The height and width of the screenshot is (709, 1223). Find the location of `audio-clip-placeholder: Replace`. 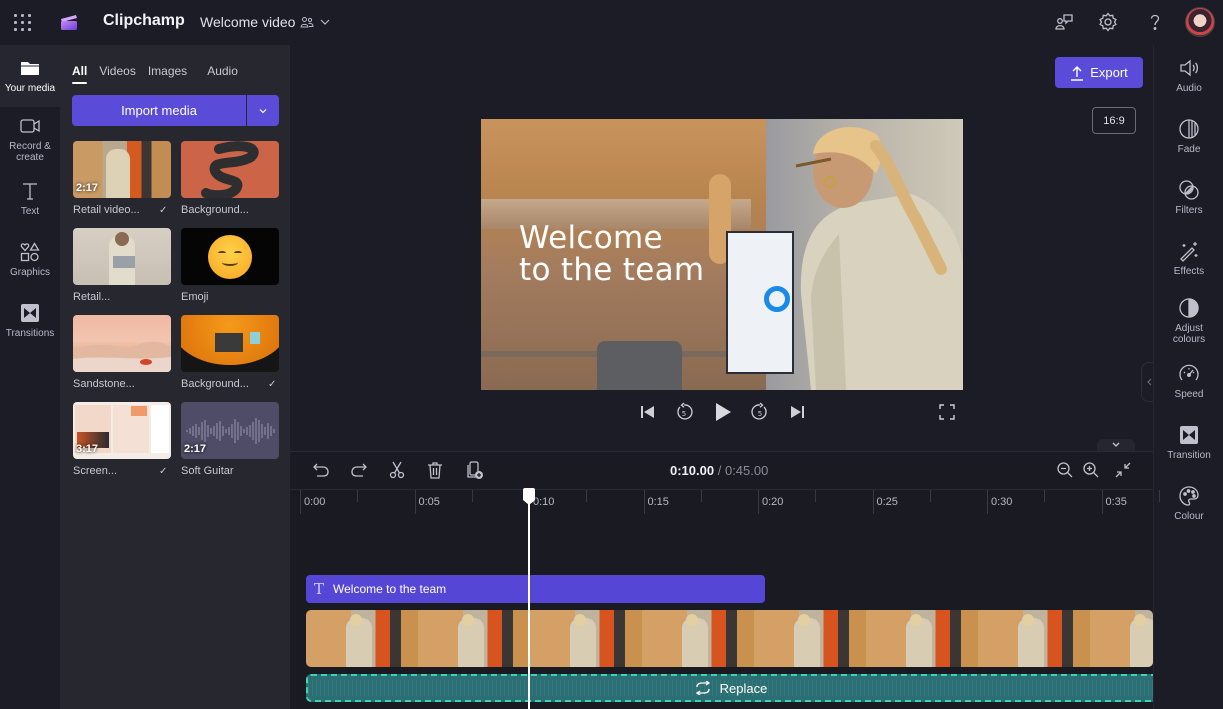

audio-clip-placeholder: Replace is located at coordinates (729, 688).